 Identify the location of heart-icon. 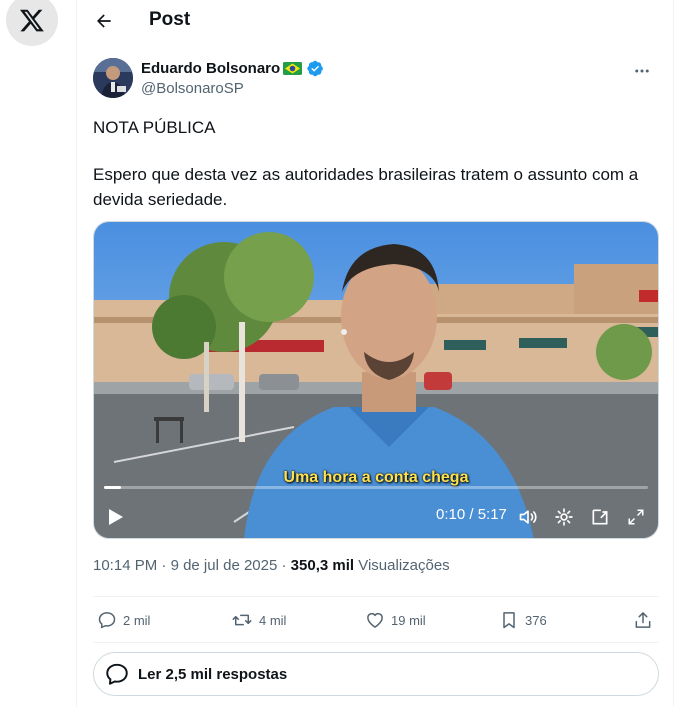
(375, 620).